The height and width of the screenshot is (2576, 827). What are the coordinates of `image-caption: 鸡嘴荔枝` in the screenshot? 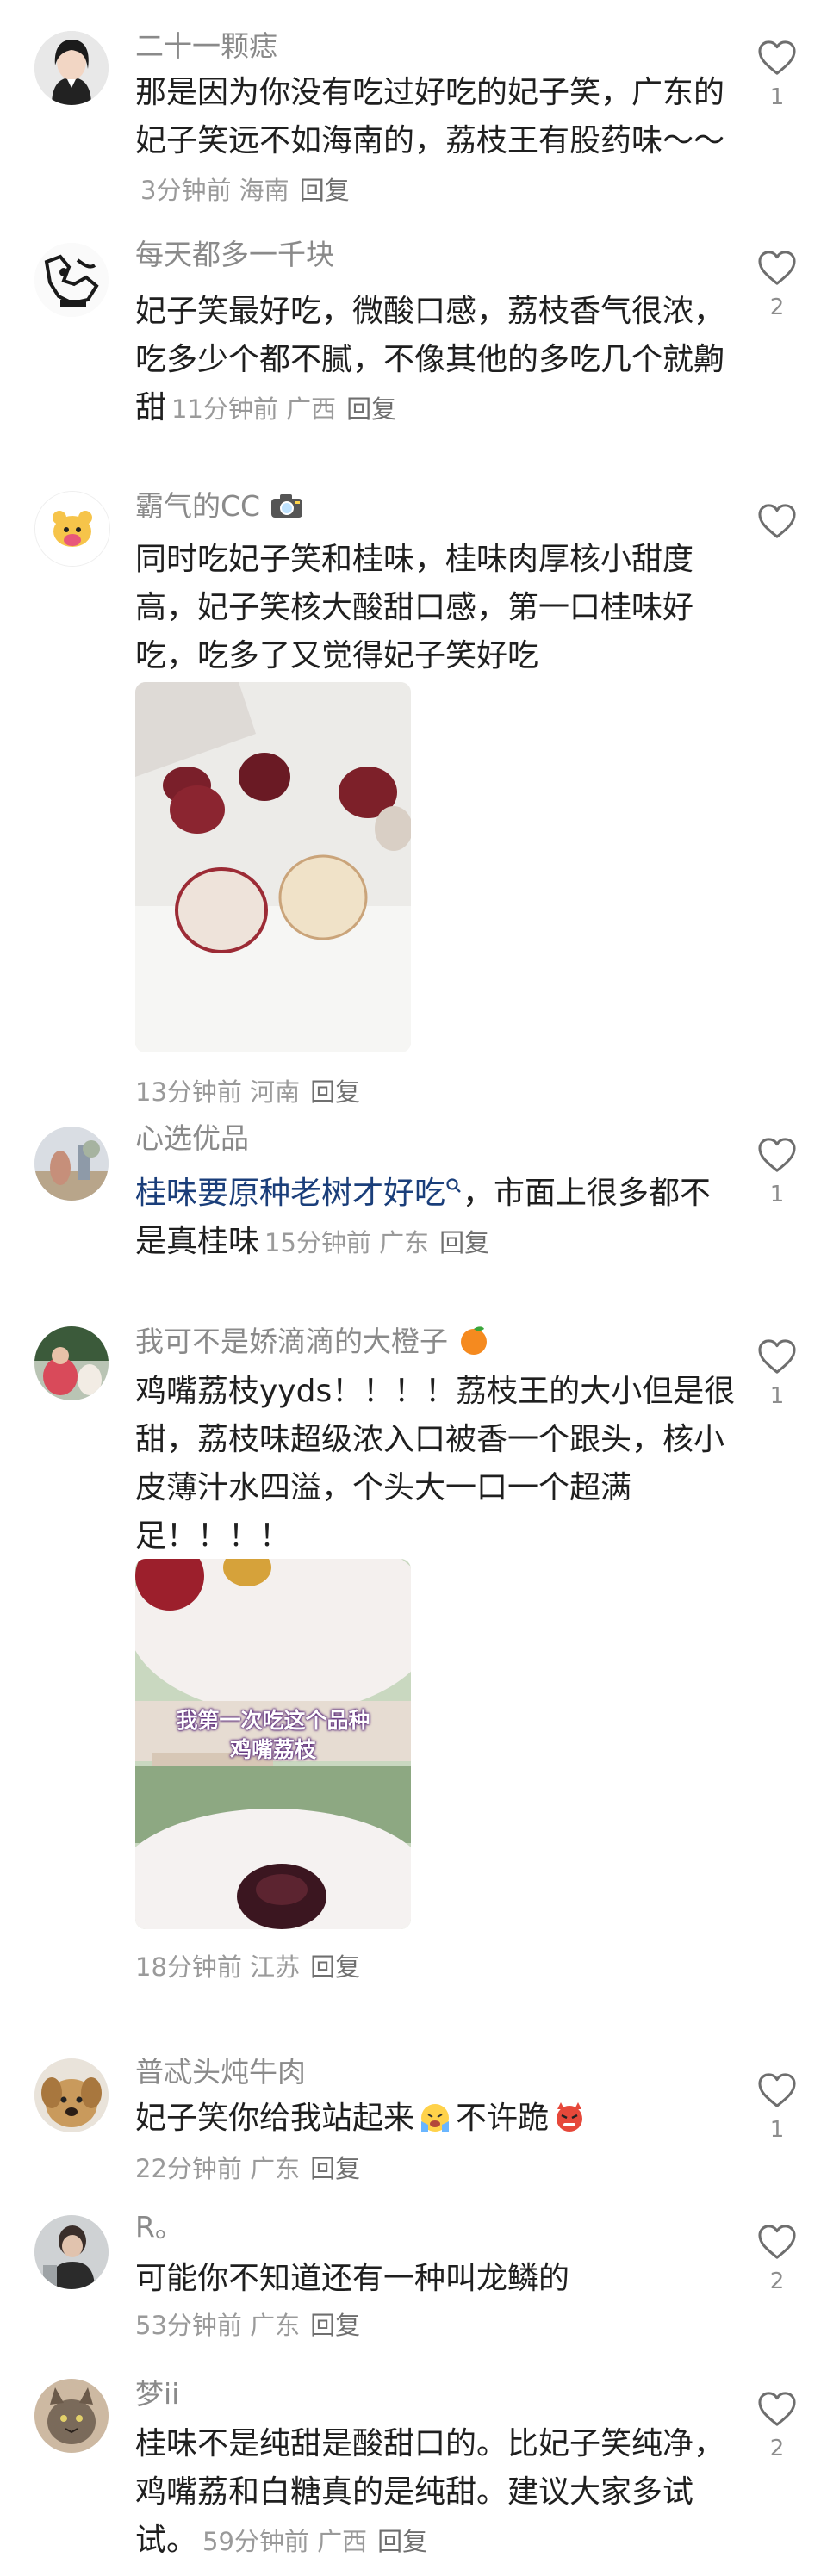 It's located at (272, 1749).